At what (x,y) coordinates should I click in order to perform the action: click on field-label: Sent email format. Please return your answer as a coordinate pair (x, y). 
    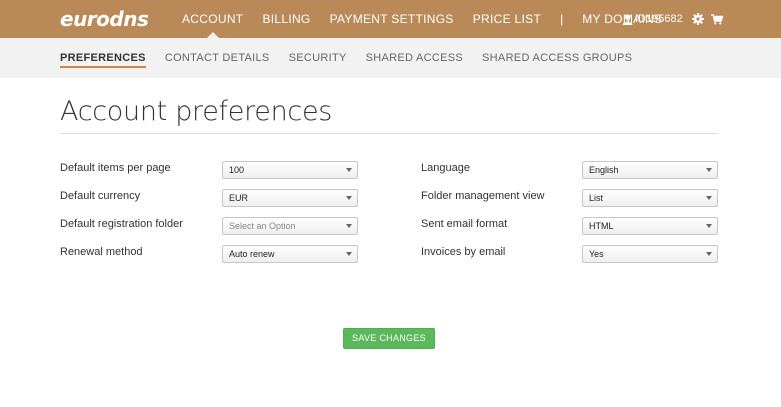
    Looking at the image, I should click on (464, 224).